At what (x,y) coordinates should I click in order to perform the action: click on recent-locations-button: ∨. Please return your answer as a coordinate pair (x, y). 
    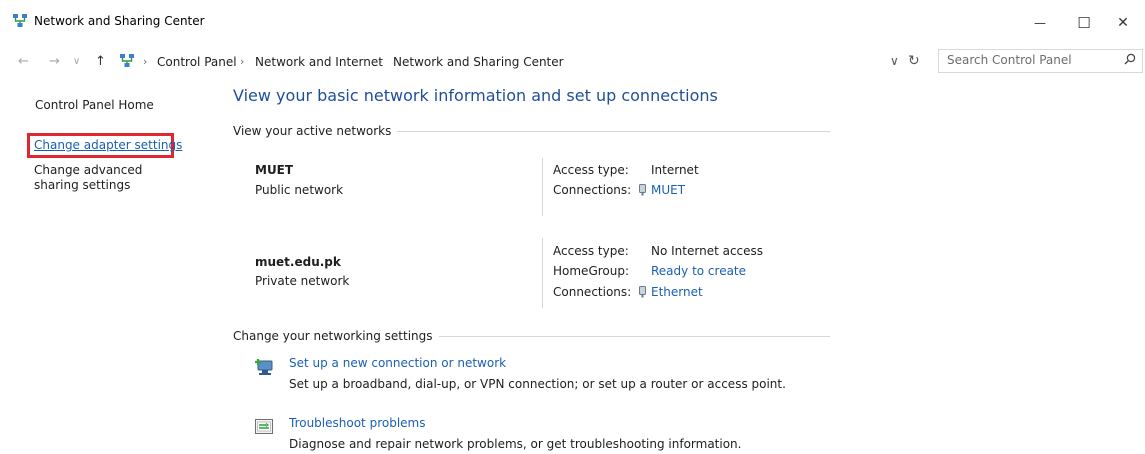
    Looking at the image, I should click on (76, 61).